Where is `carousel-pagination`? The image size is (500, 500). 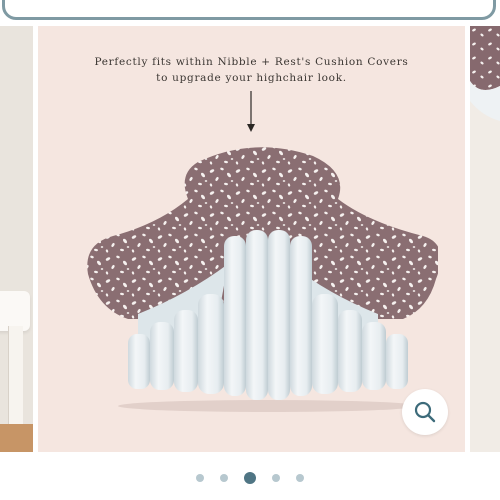
carousel-pagination is located at coordinates (250, 478).